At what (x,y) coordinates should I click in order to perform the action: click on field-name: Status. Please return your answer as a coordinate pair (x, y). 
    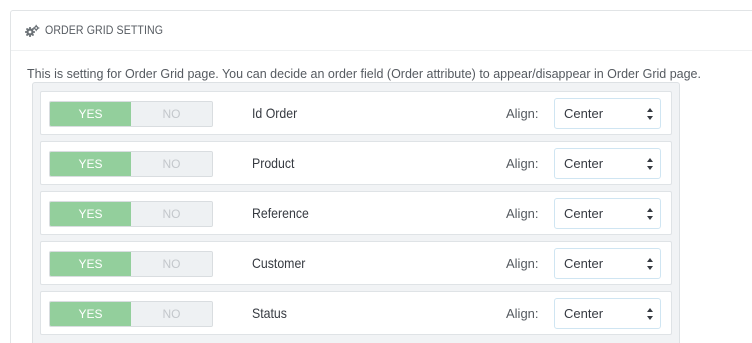
    Looking at the image, I should click on (269, 313).